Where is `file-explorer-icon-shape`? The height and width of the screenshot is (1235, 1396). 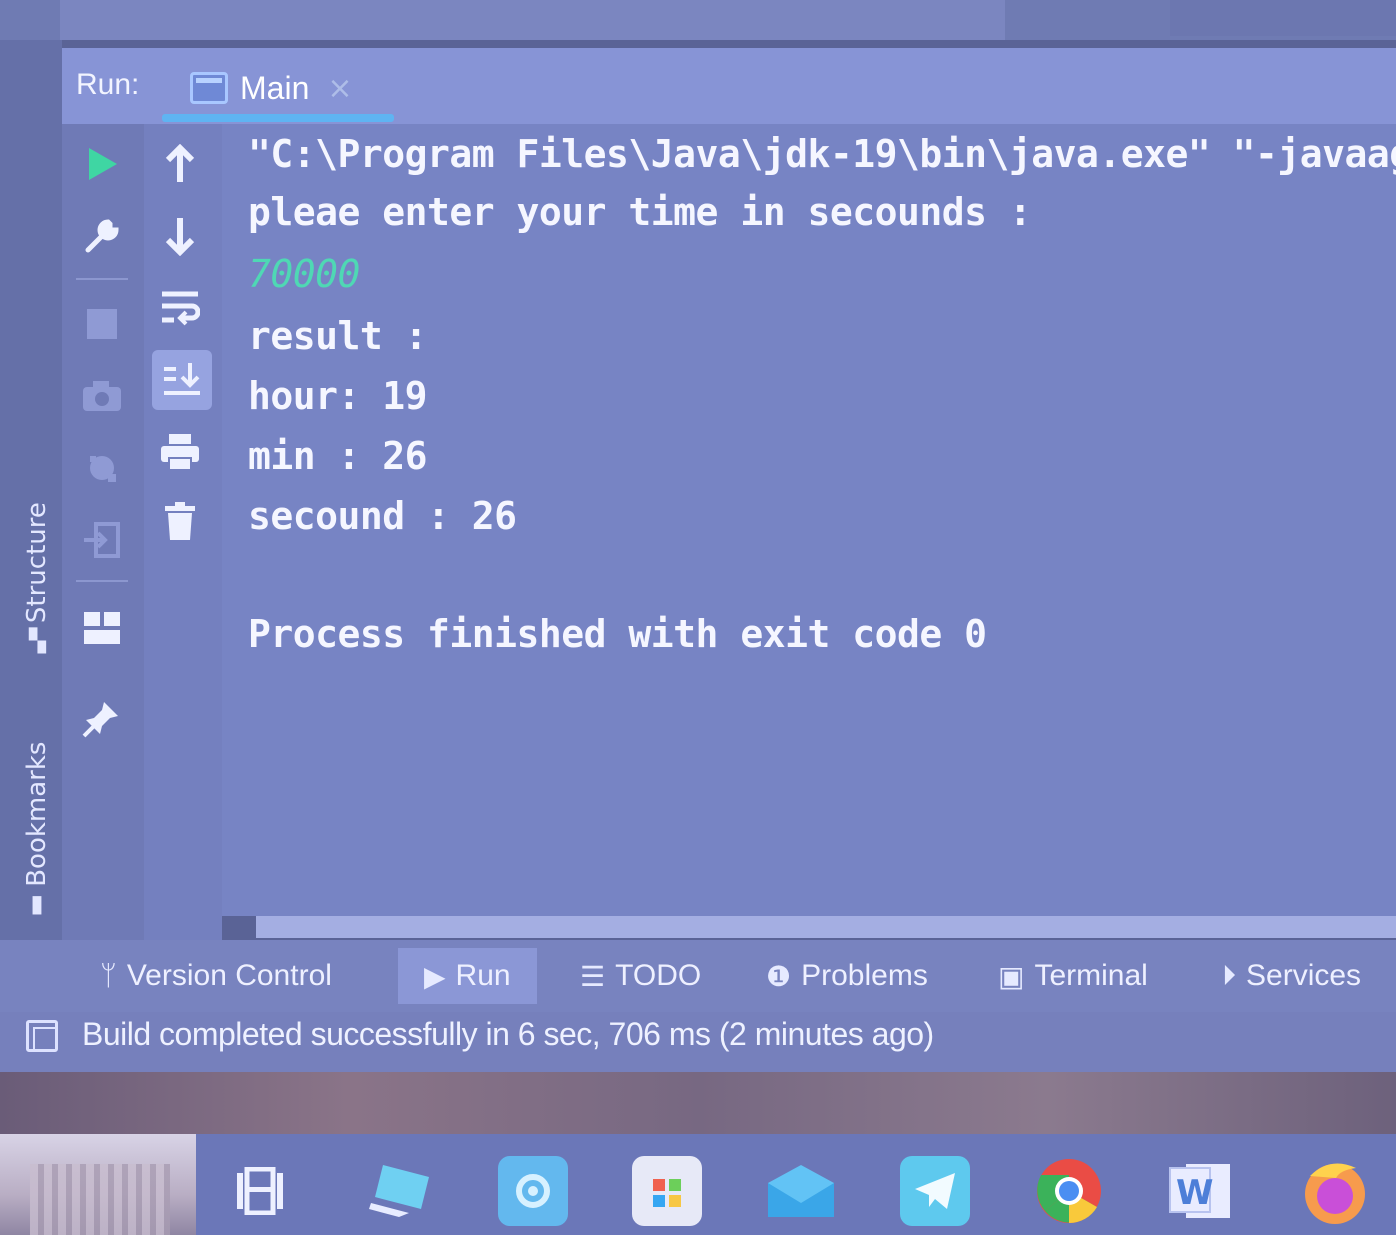 file-explorer-icon-shape is located at coordinates (399, 1191).